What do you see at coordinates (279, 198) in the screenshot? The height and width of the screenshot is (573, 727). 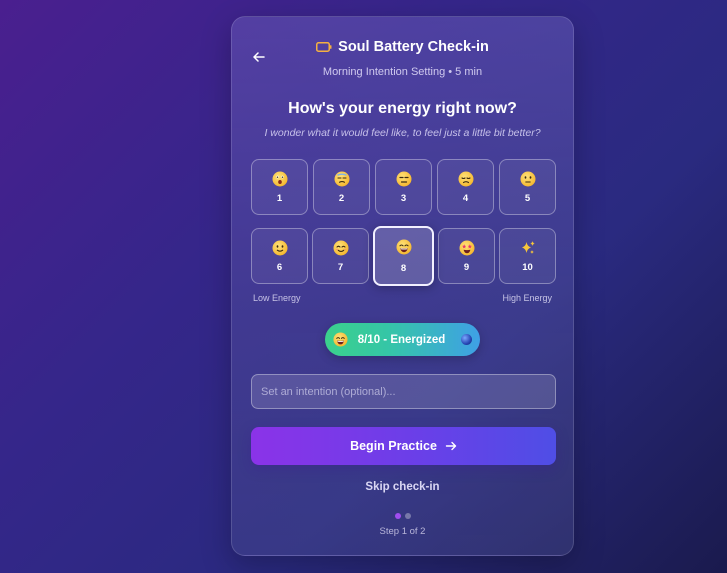 I see `energy-option-label: 1` at bounding box center [279, 198].